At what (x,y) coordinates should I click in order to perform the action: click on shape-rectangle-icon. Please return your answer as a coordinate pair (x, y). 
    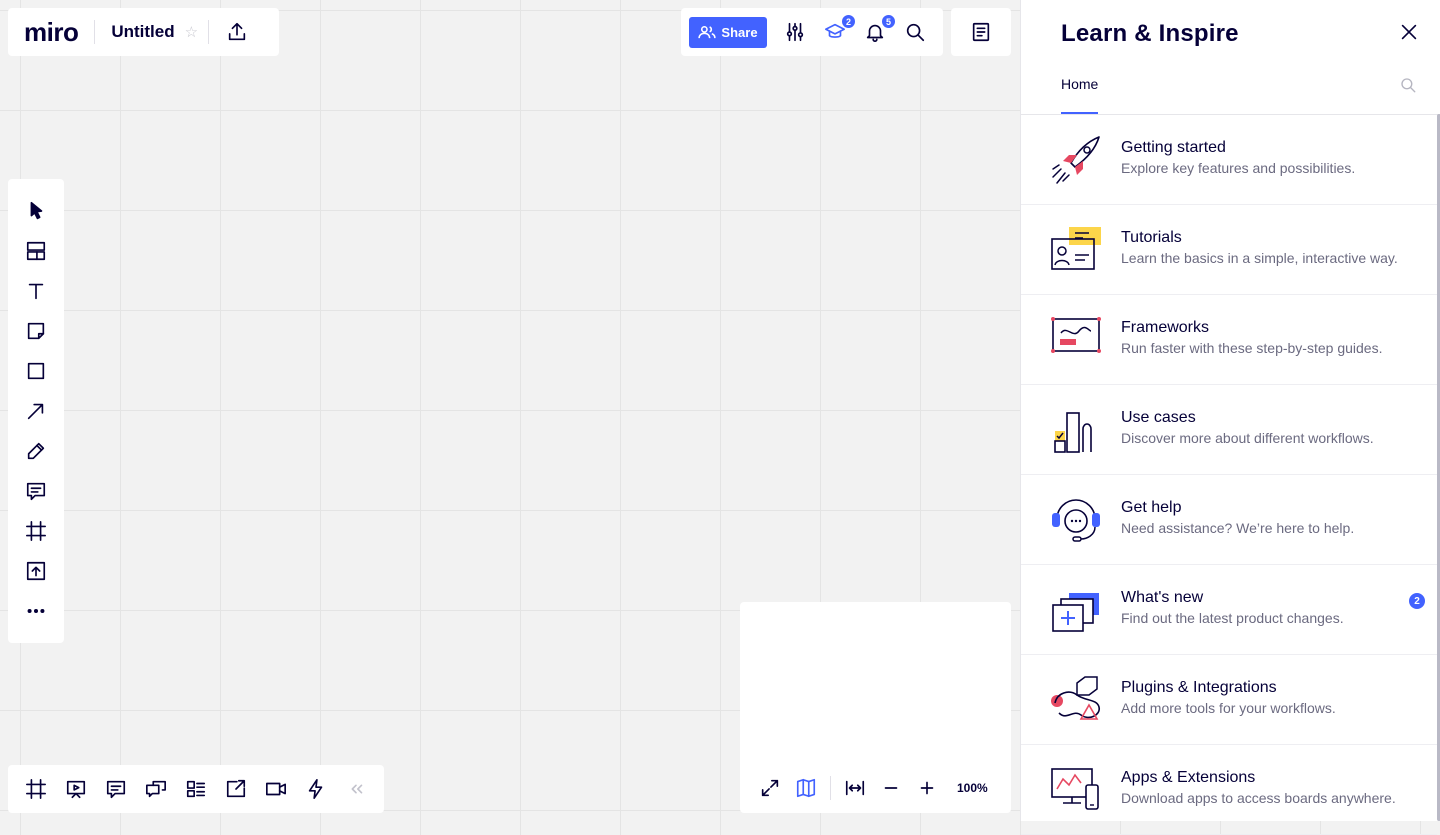
    Looking at the image, I should click on (36, 371).